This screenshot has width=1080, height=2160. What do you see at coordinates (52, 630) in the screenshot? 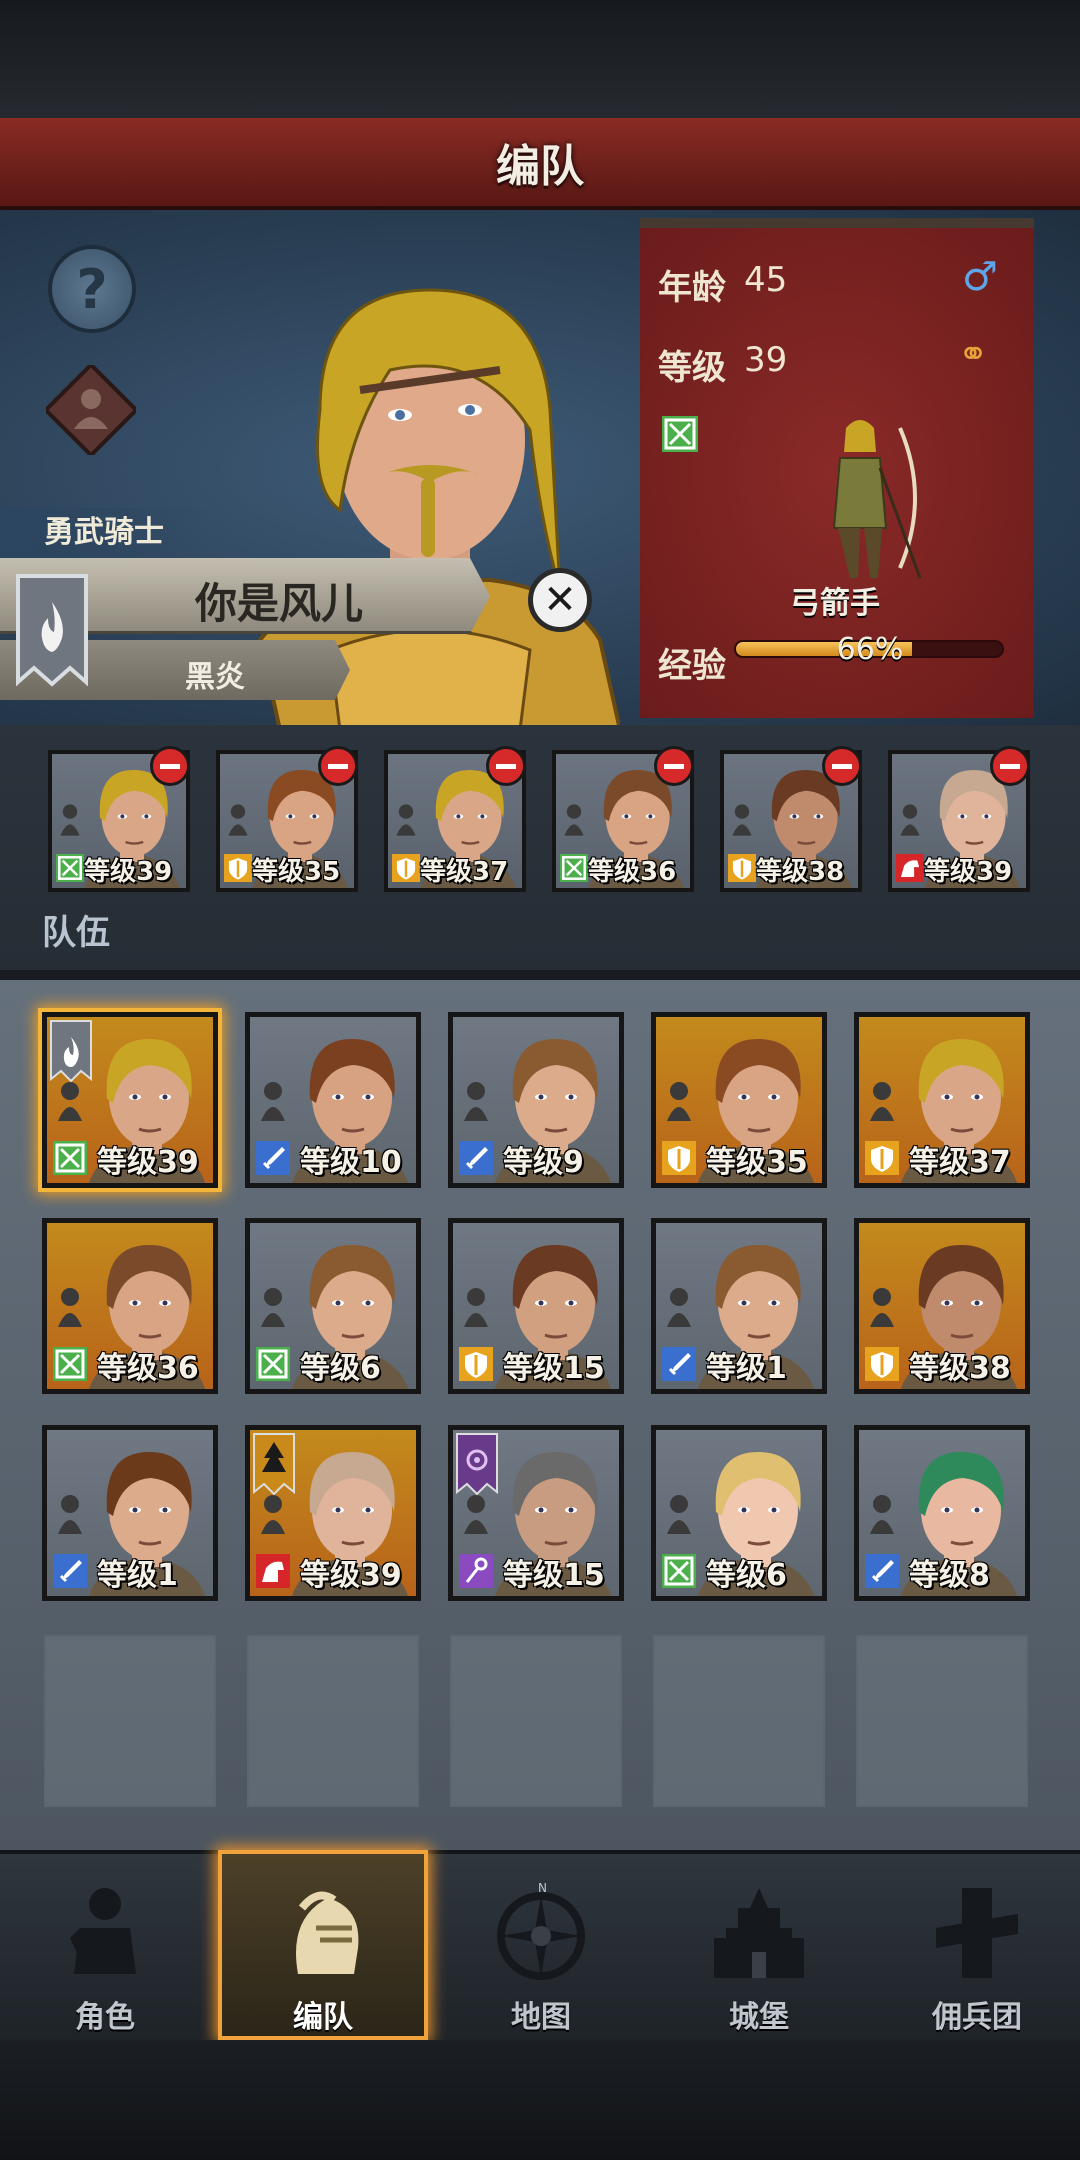
I see `fire-banner-icon` at bounding box center [52, 630].